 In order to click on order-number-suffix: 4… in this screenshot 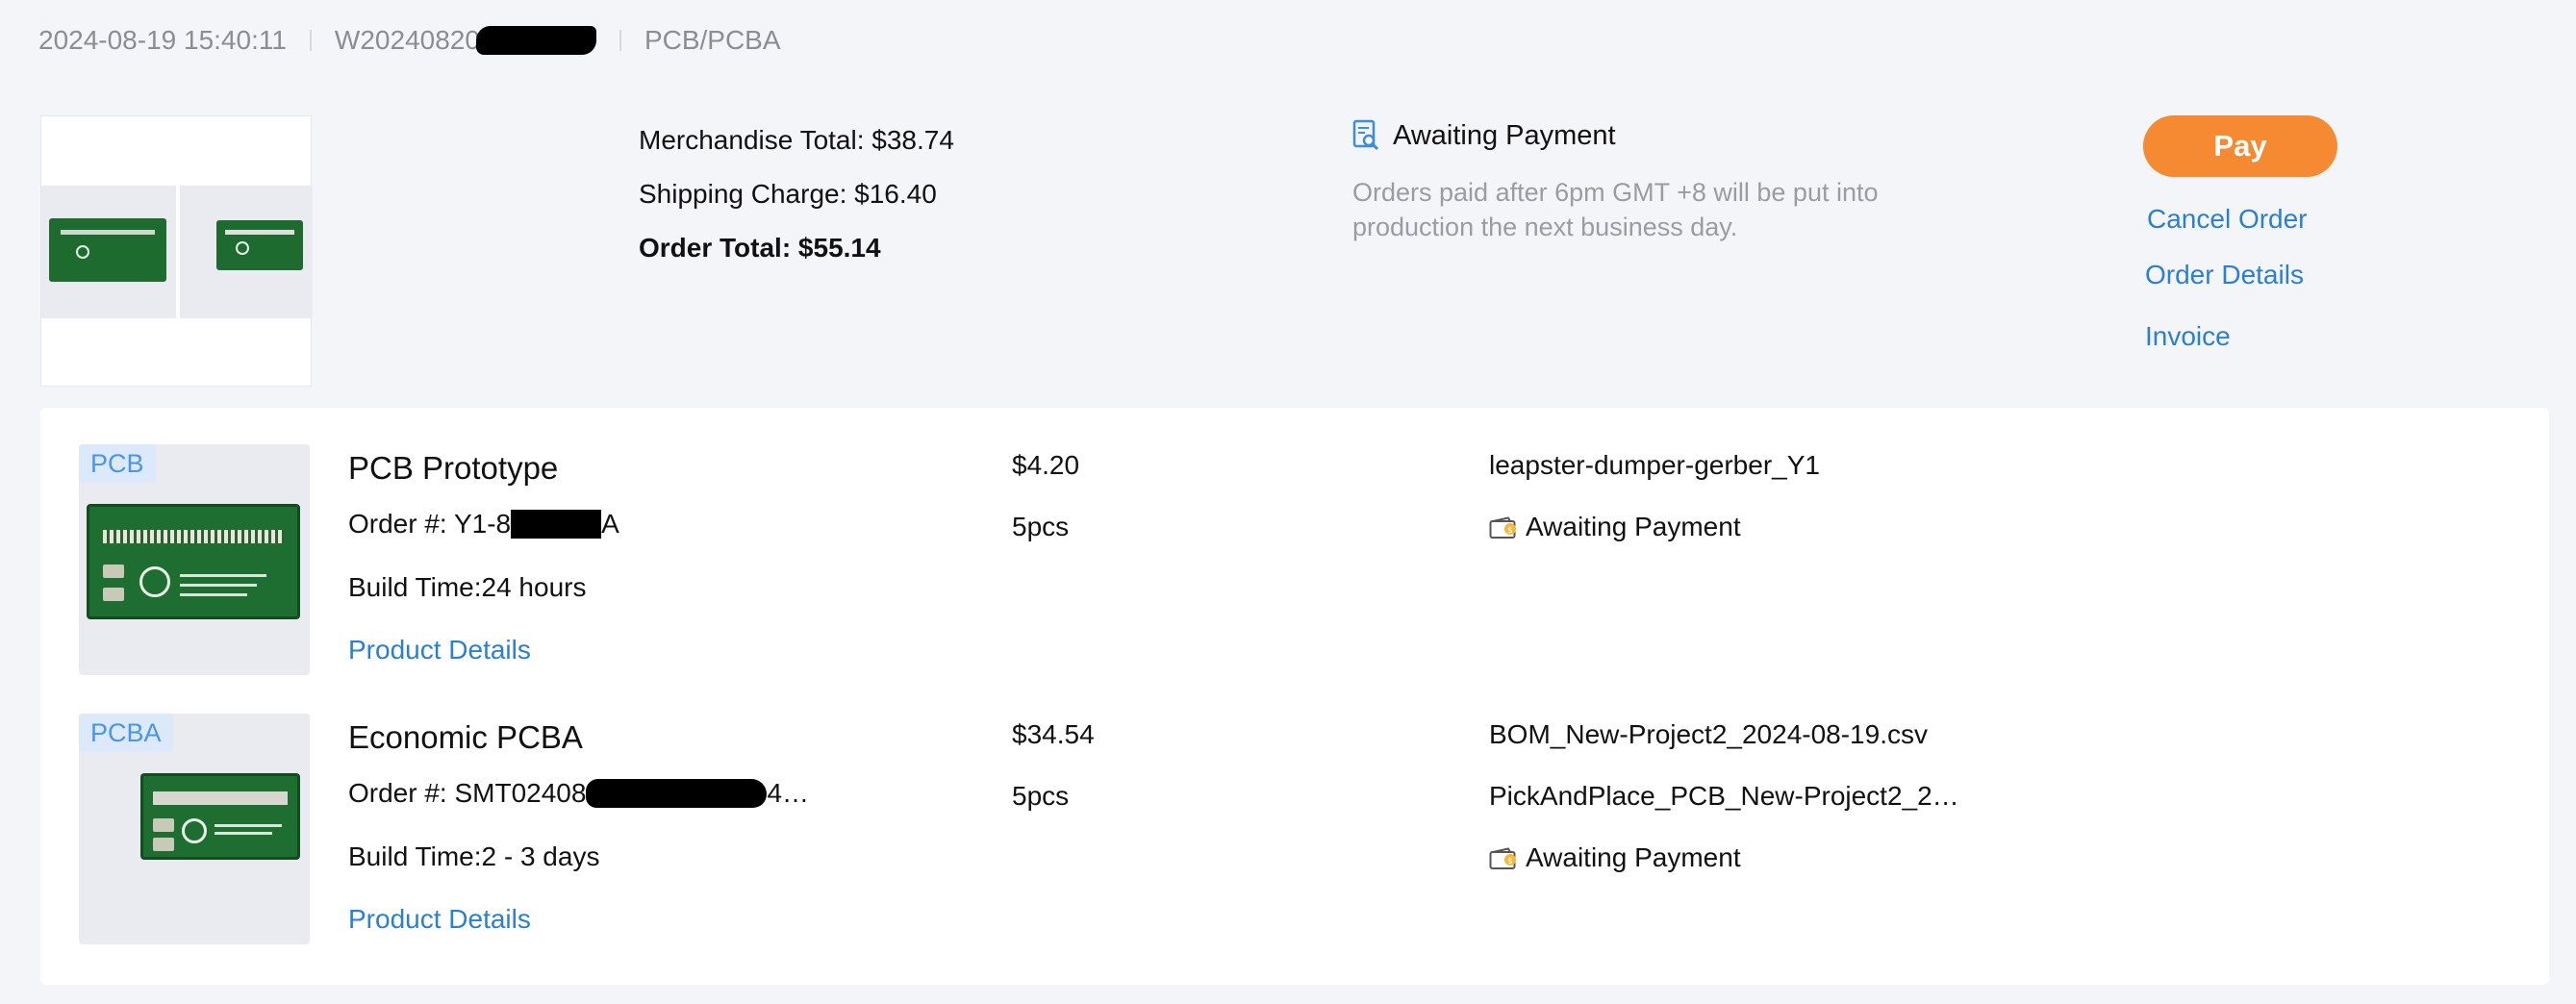, I will do `click(788, 793)`.